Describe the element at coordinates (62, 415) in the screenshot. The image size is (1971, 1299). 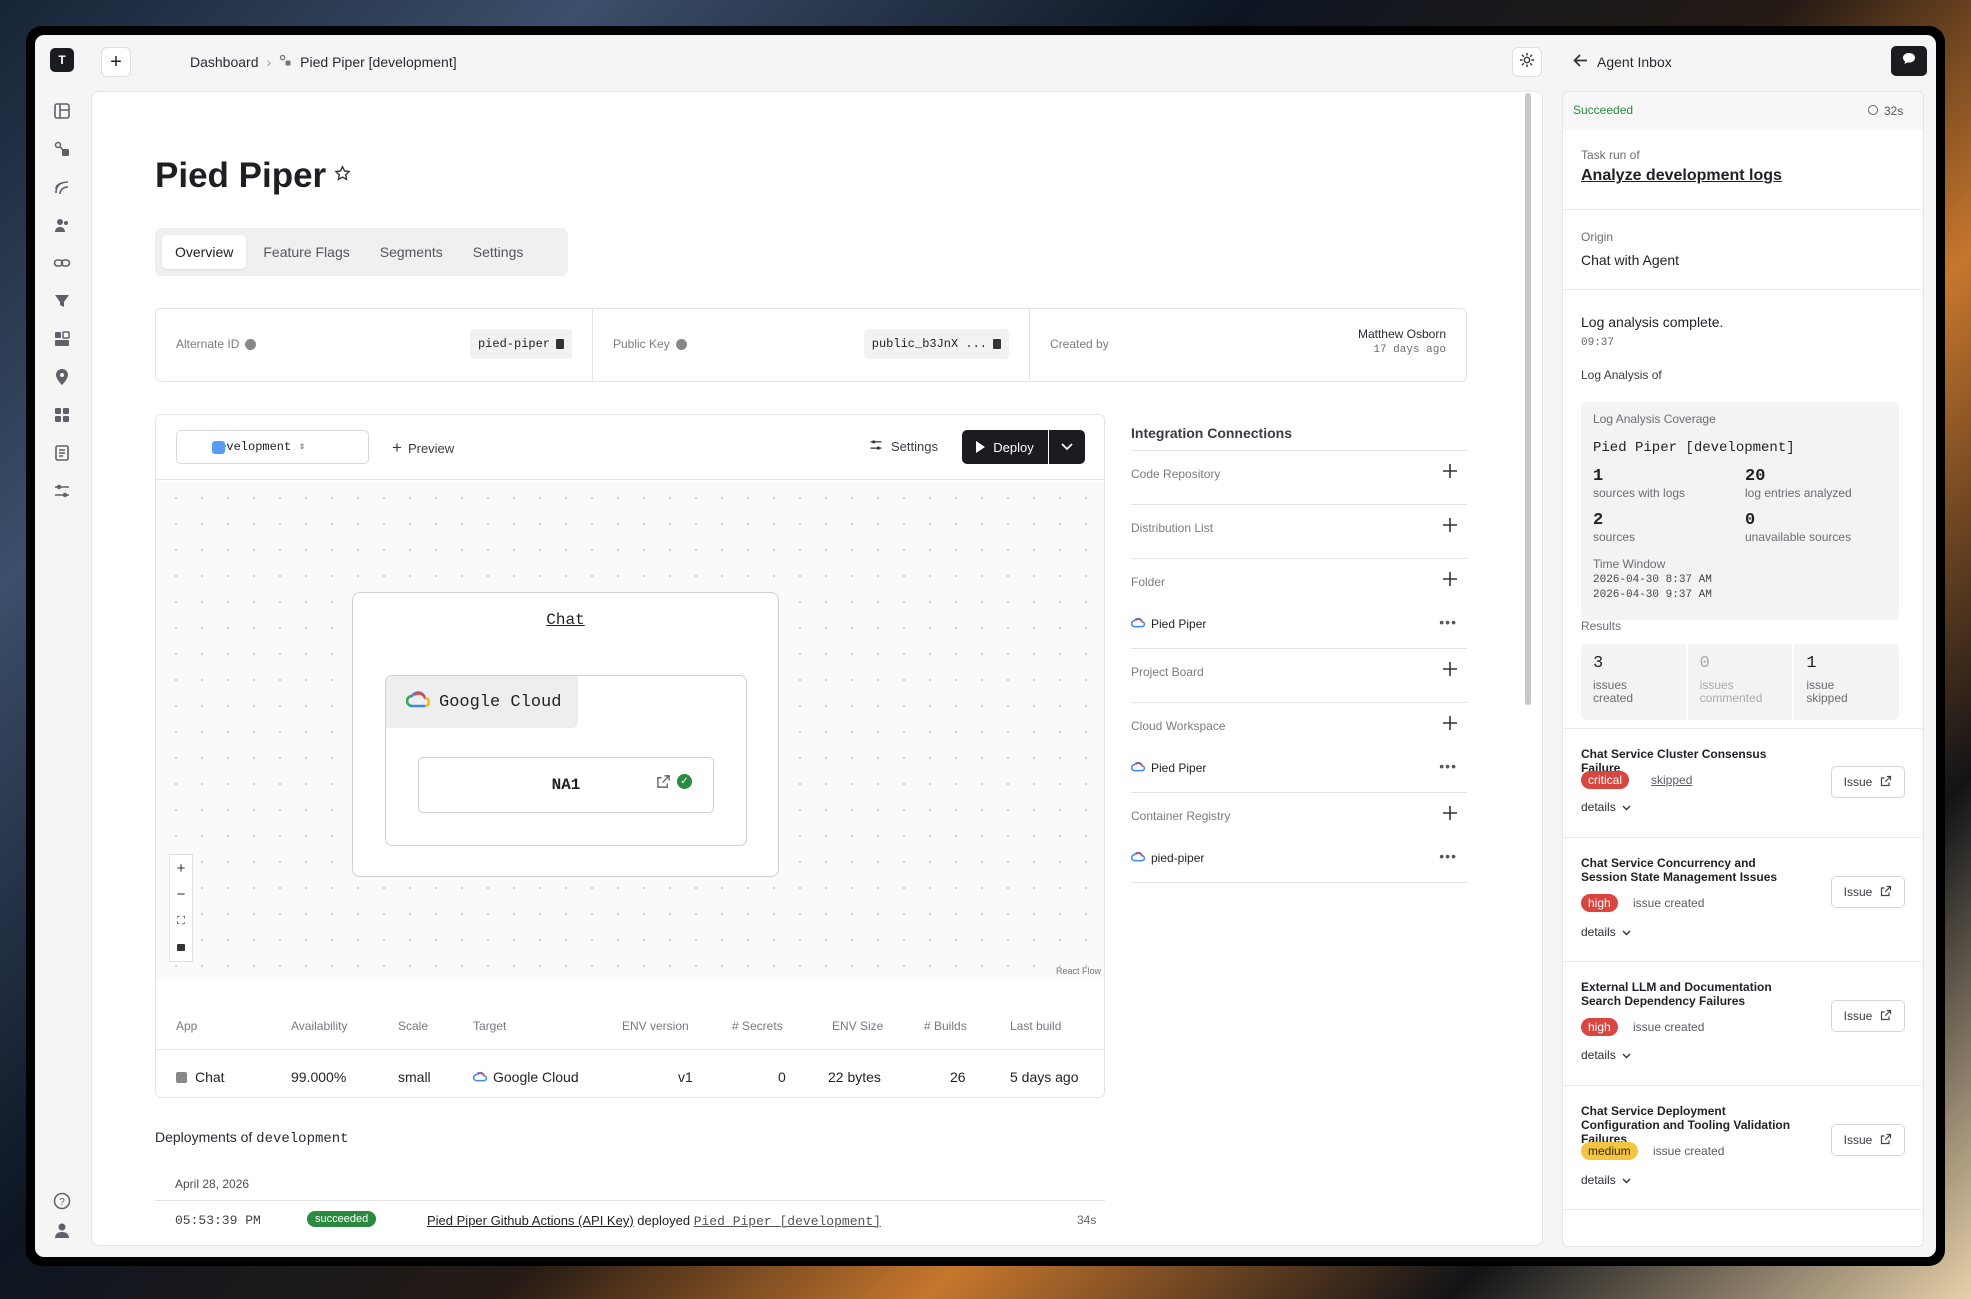
I see `grid-icon` at that location.